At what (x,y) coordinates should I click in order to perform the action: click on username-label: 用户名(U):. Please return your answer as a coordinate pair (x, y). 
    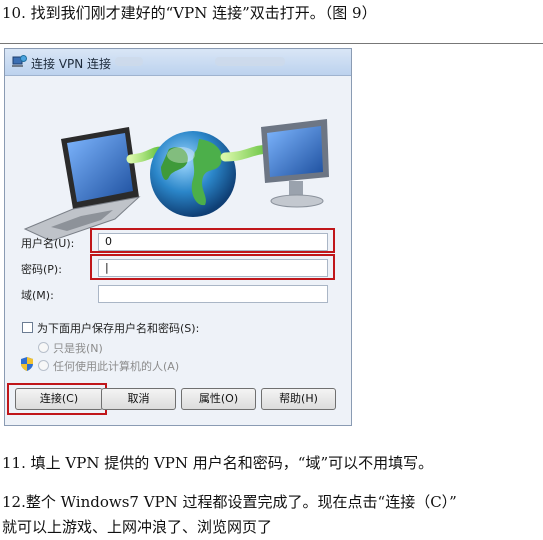
    Looking at the image, I should click on (48, 243).